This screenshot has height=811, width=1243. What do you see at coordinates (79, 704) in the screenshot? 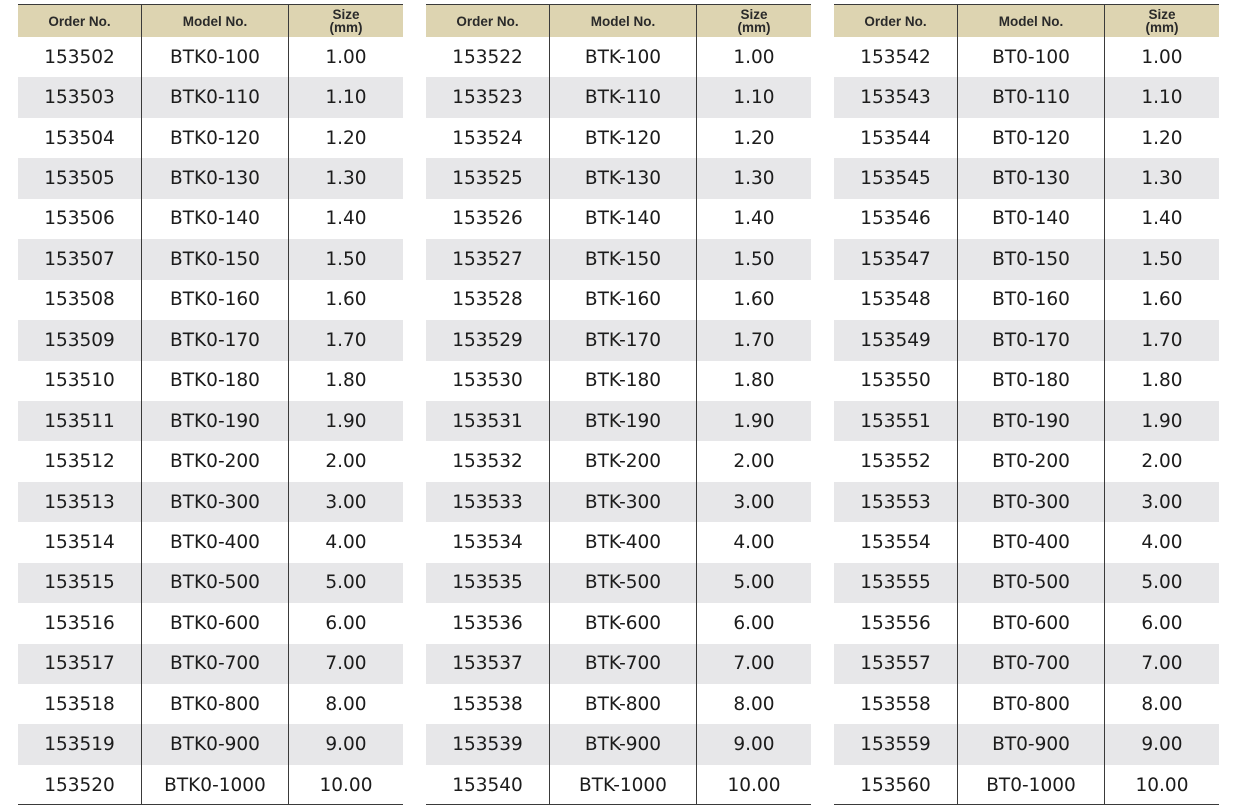
I see `order-number: 153518` at bounding box center [79, 704].